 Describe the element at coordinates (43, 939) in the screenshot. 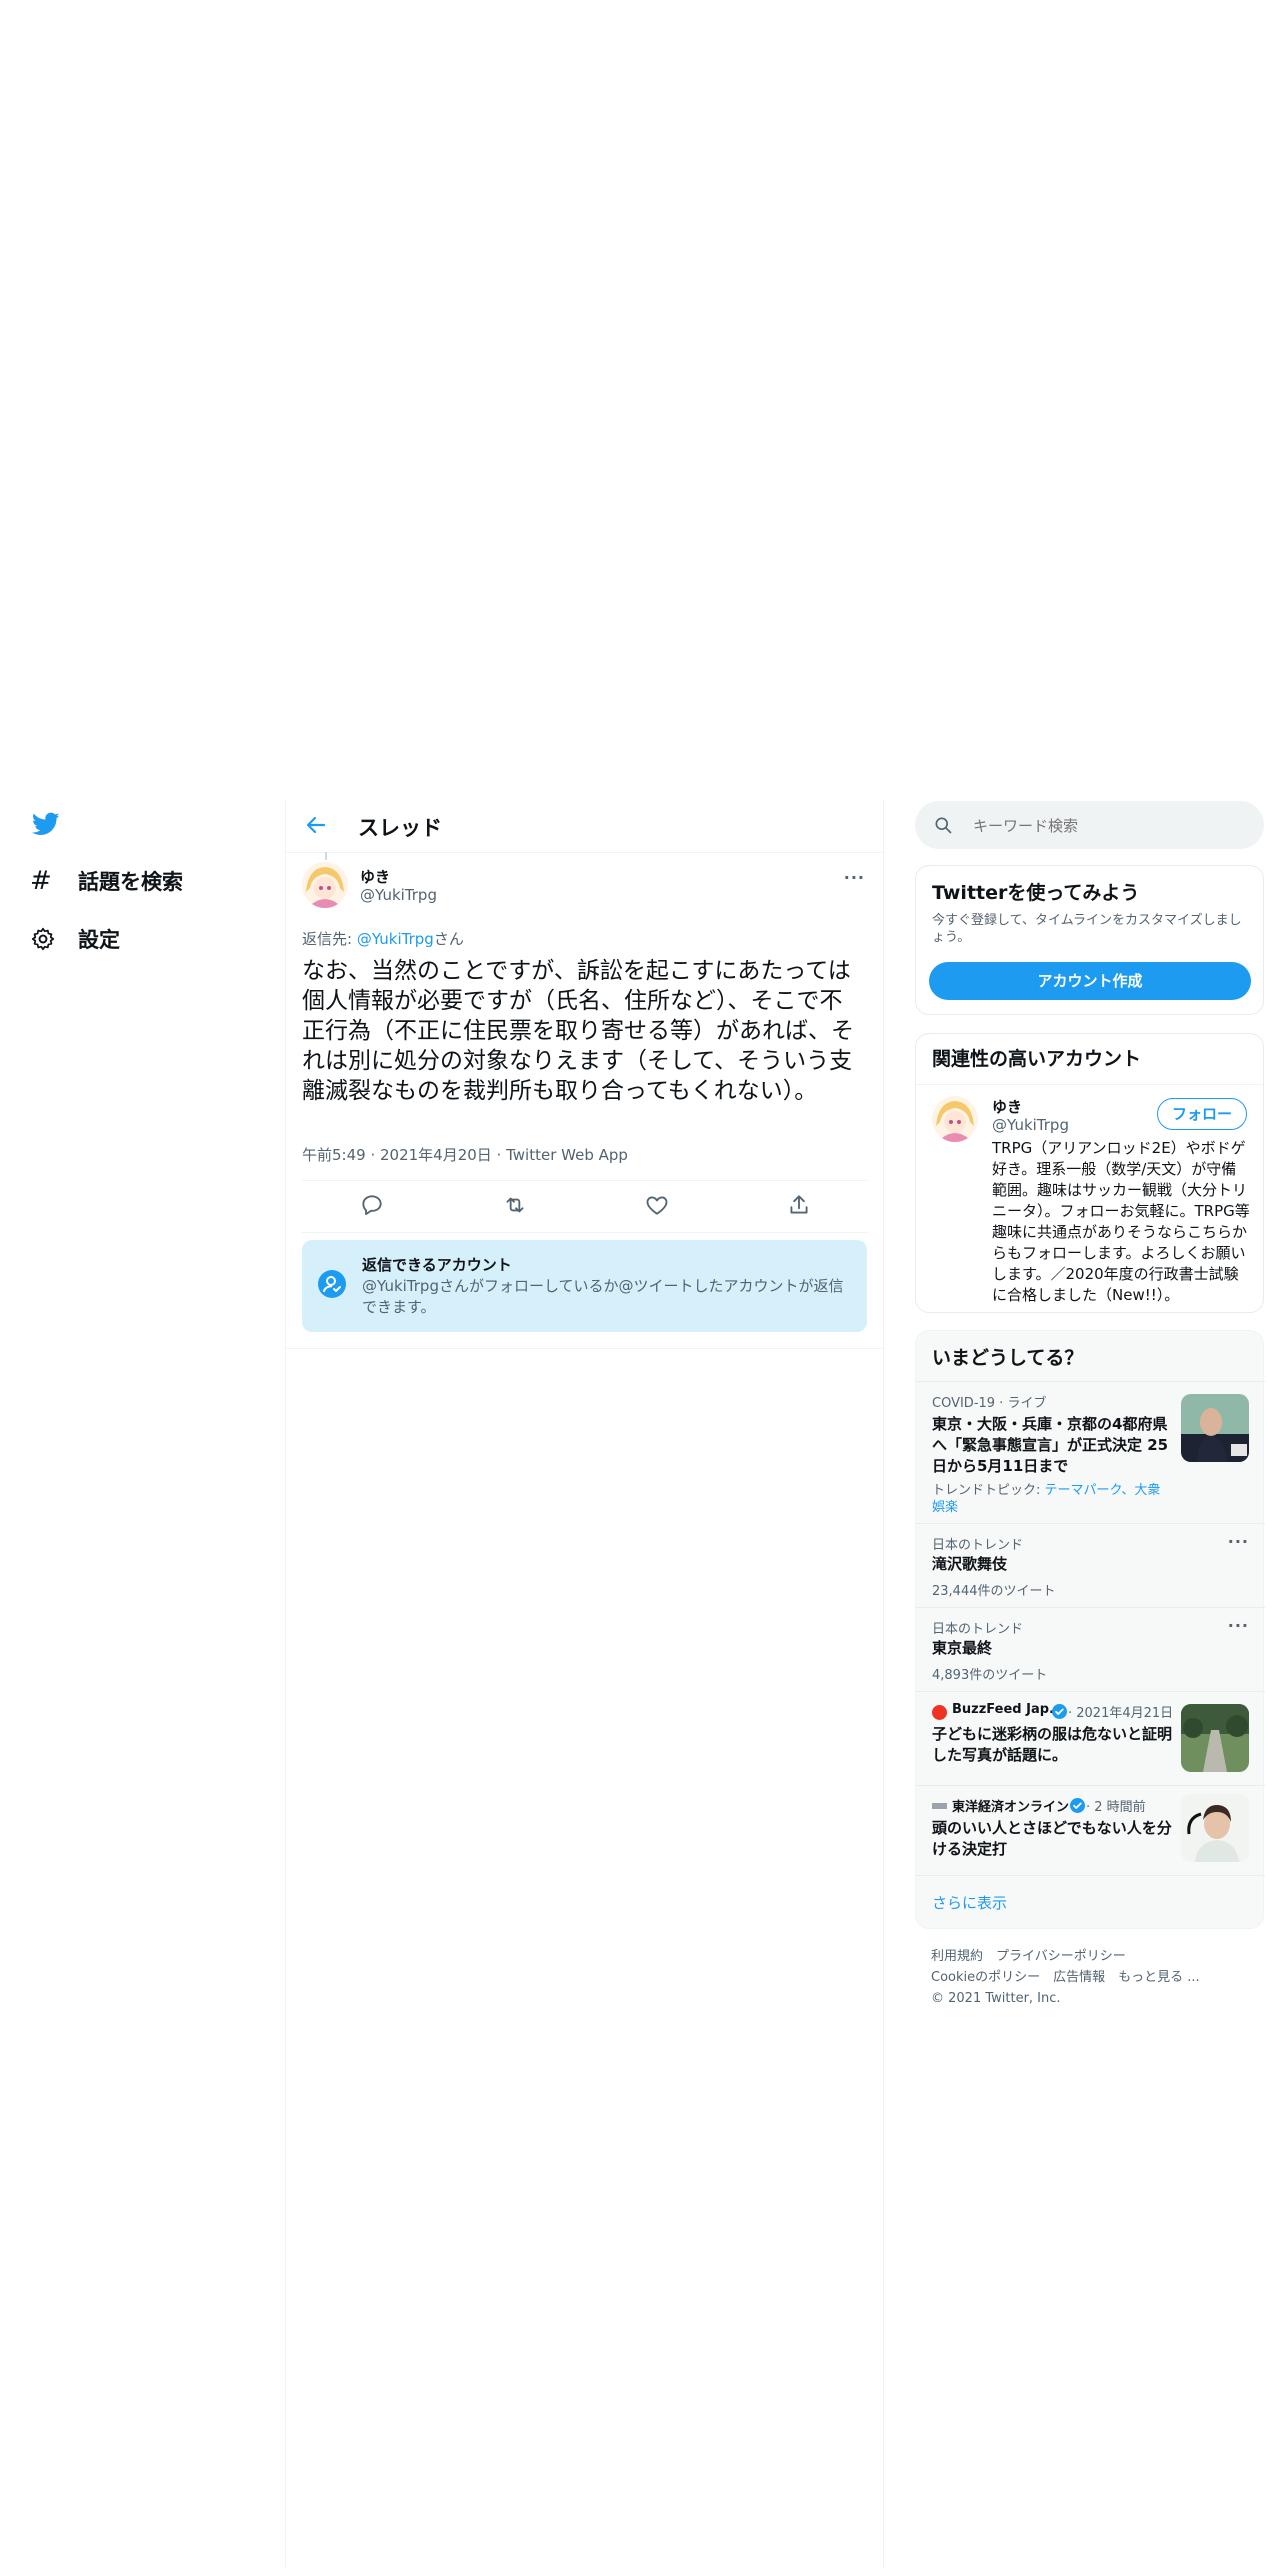

I see `gear-icon` at that location.